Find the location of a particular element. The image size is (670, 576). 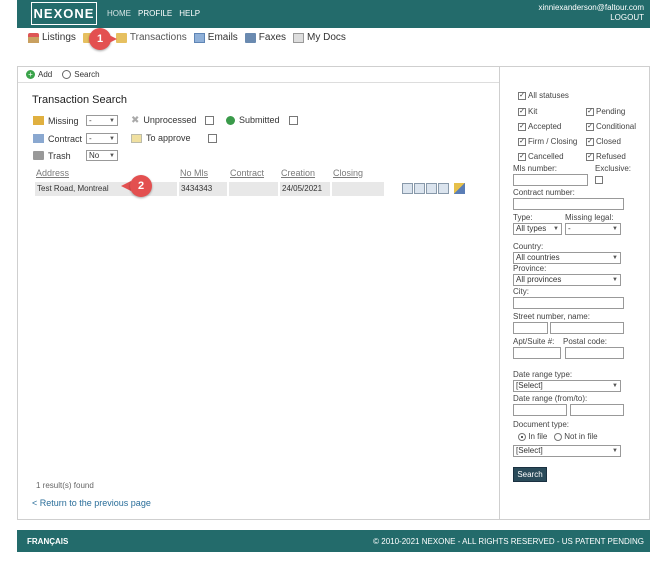

document-type-label: Document type: is located at coordinates (541, 424).